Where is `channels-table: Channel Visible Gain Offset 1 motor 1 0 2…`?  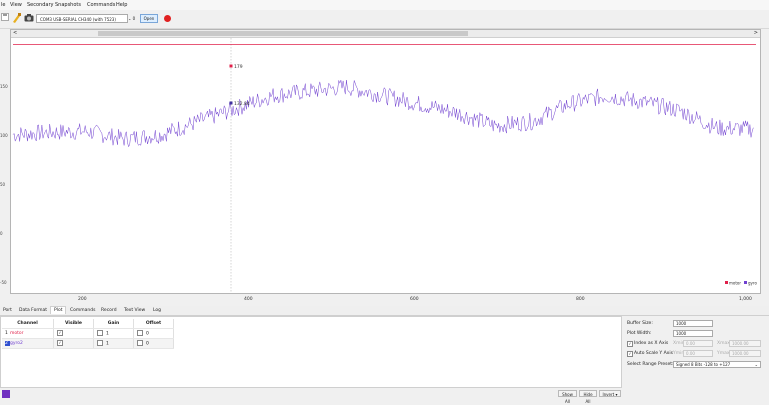
channels-table: Channel Visible Gain Offset 1 motor 1 0 2… is located at coordinates (88, 334).